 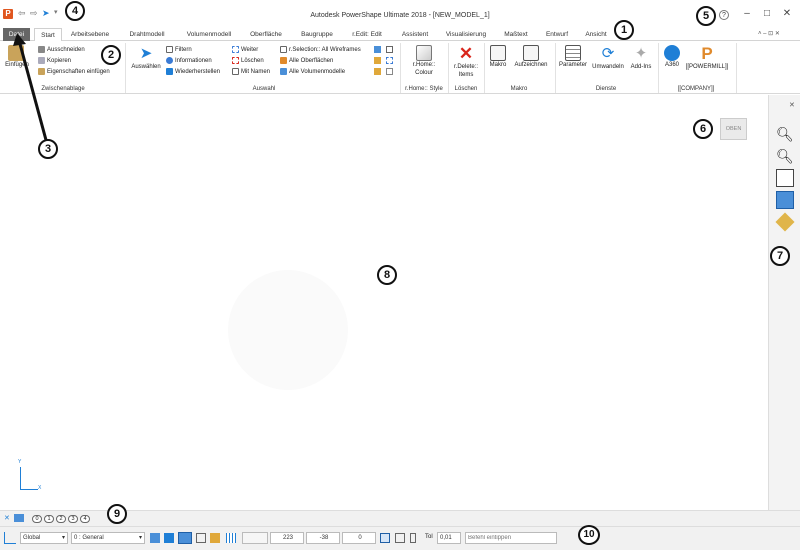 What do you see at coordinates (30, 87) in the screenshot?
I see `callout-arrow` at bounding box center [30, 87].